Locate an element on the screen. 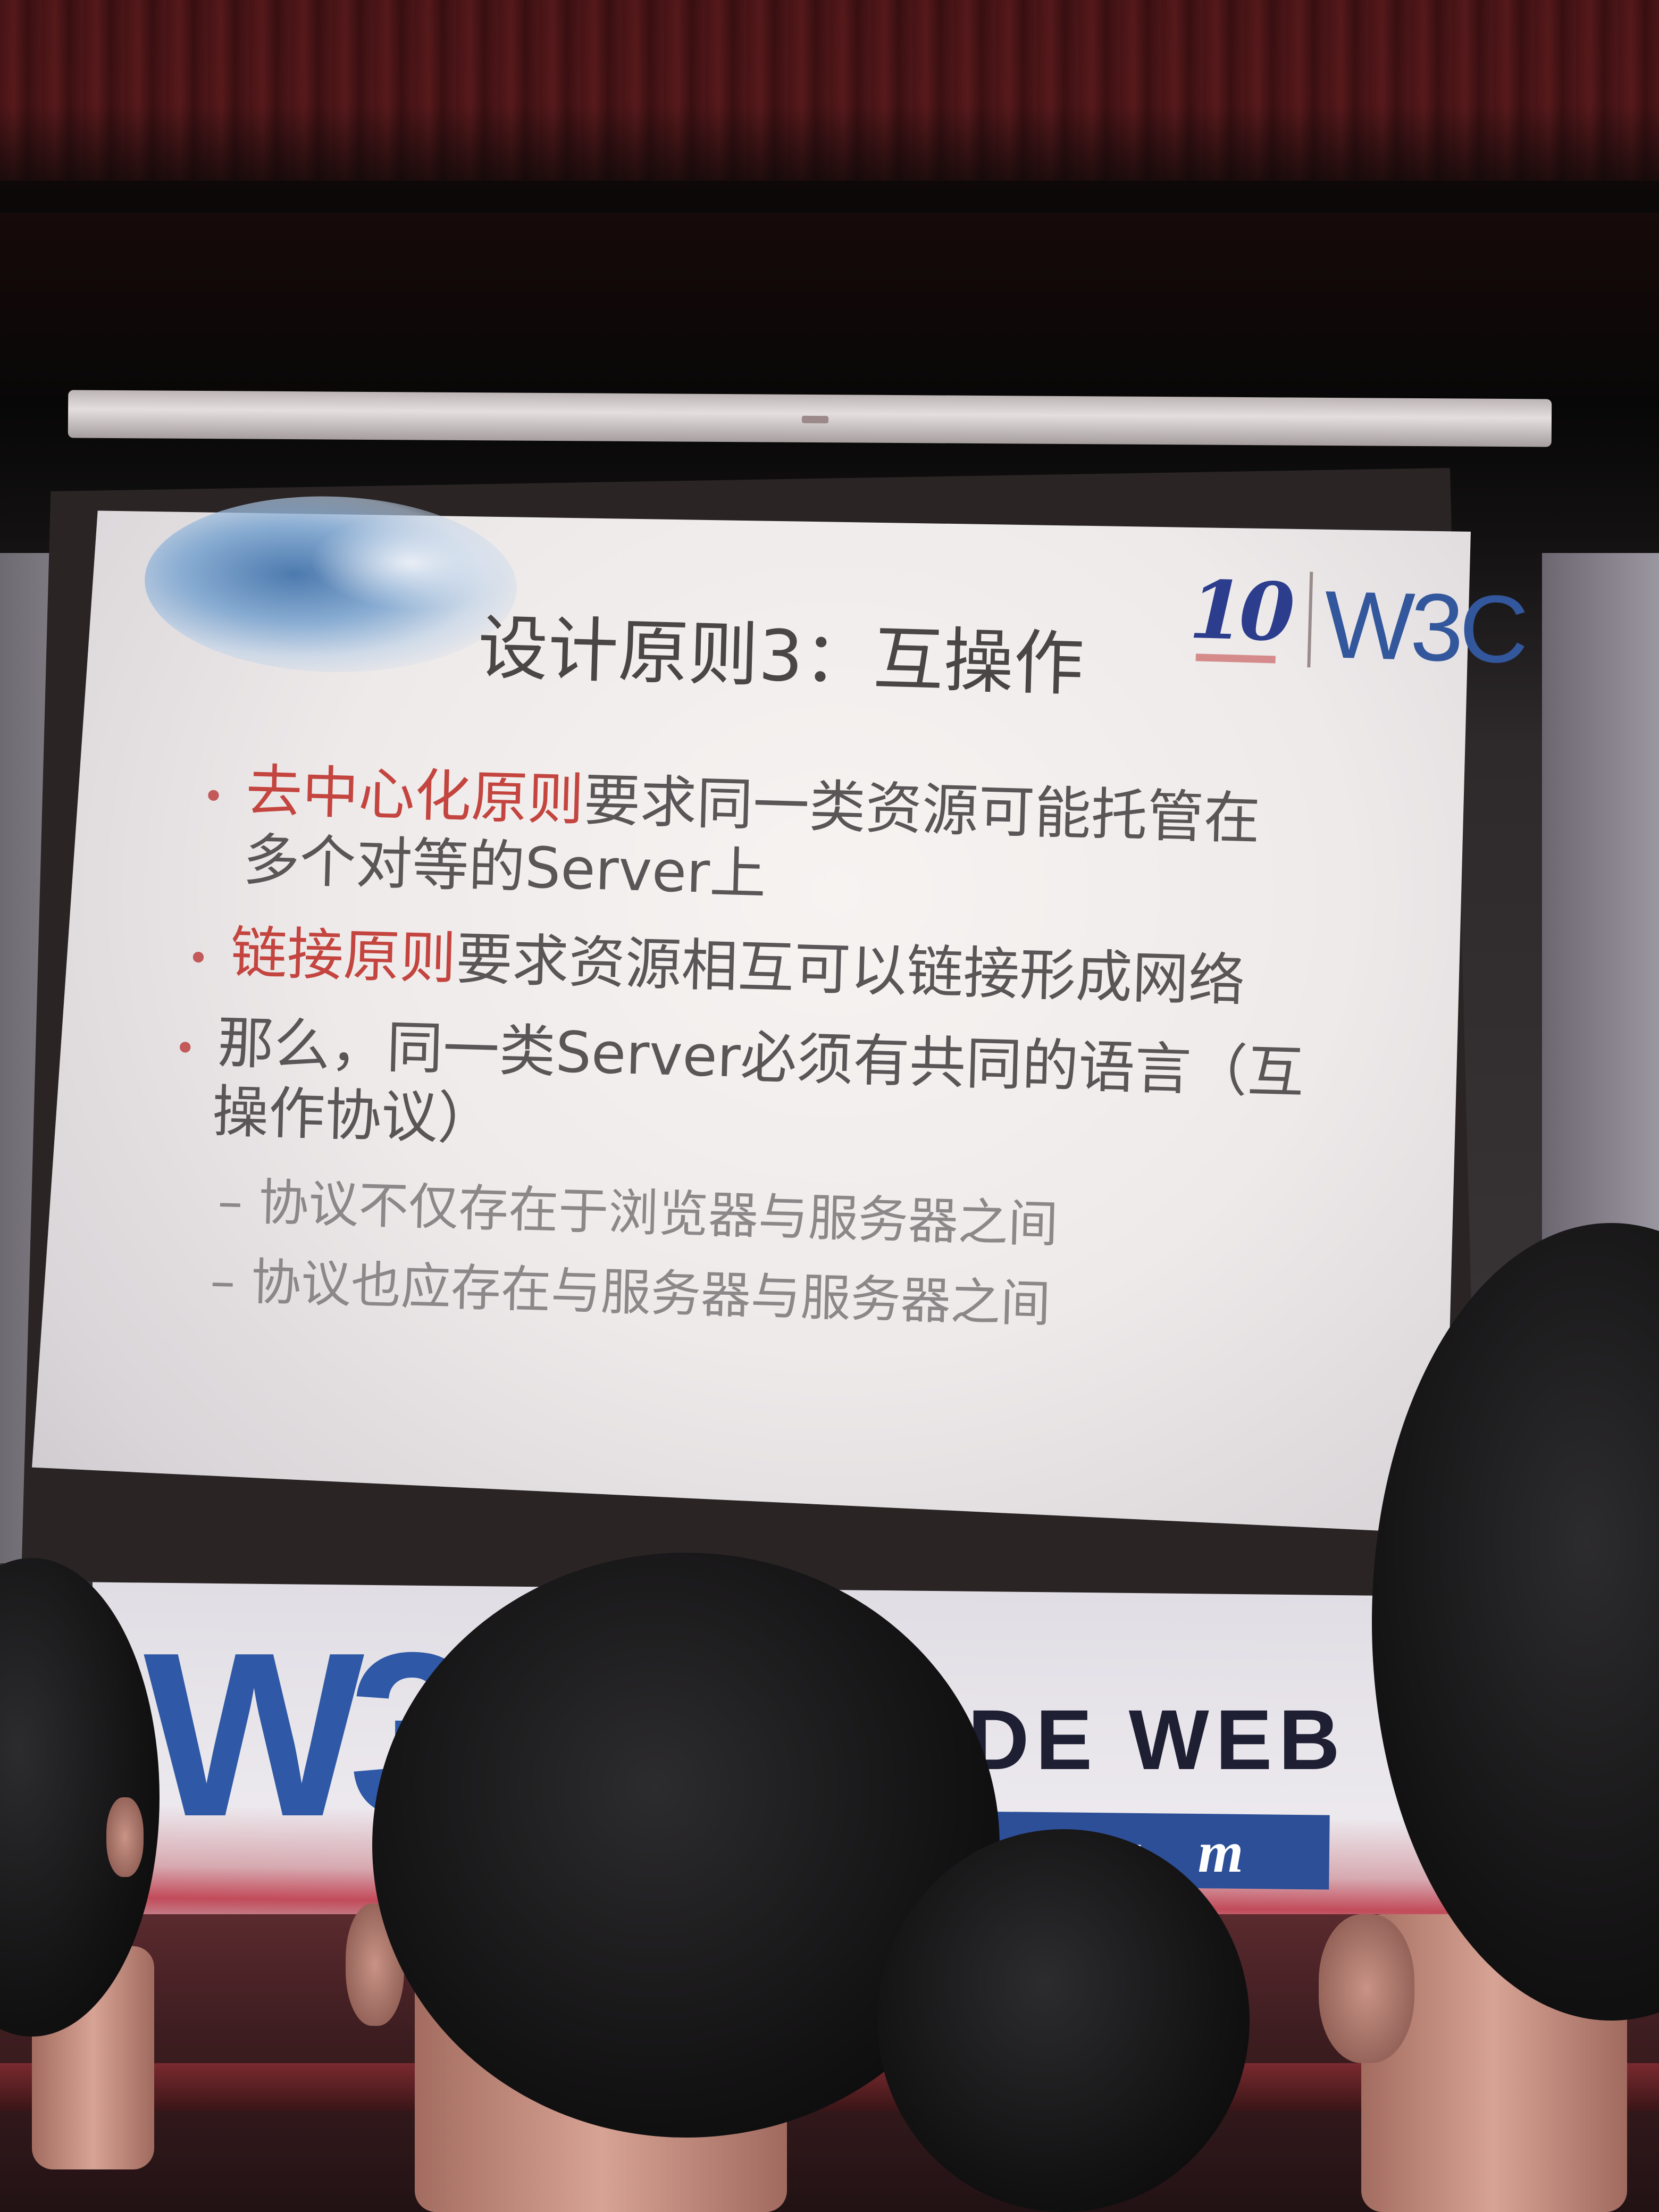 This screenshot has height=2212, width=1659. anniversary-logo: 10 is located at coordinates (1239, 611).